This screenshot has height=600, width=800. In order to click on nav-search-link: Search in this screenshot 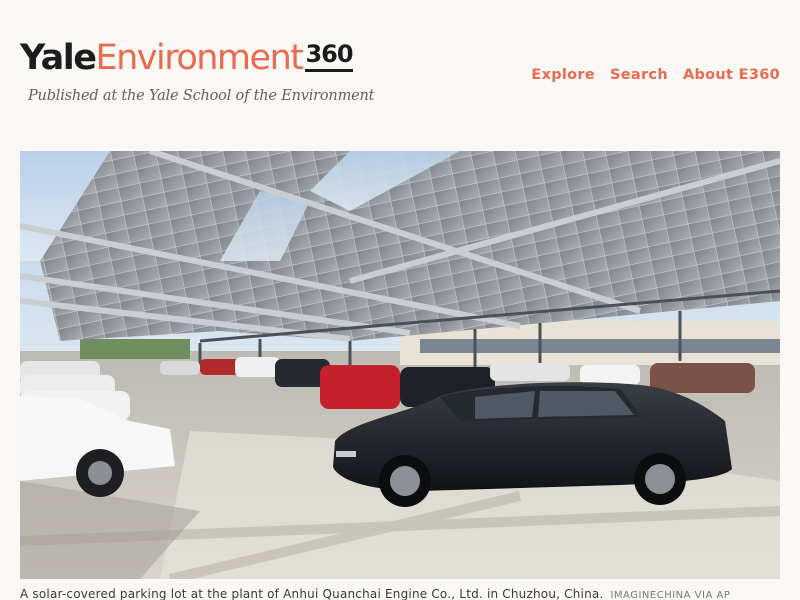, I will do `click(639, 75)`.